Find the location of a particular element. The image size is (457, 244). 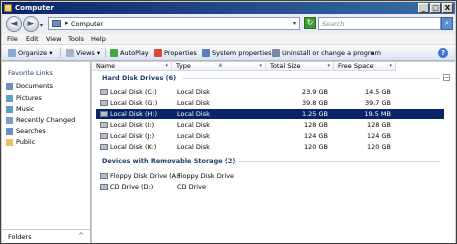

menu-help: Help is located at coordinates (98, 39).